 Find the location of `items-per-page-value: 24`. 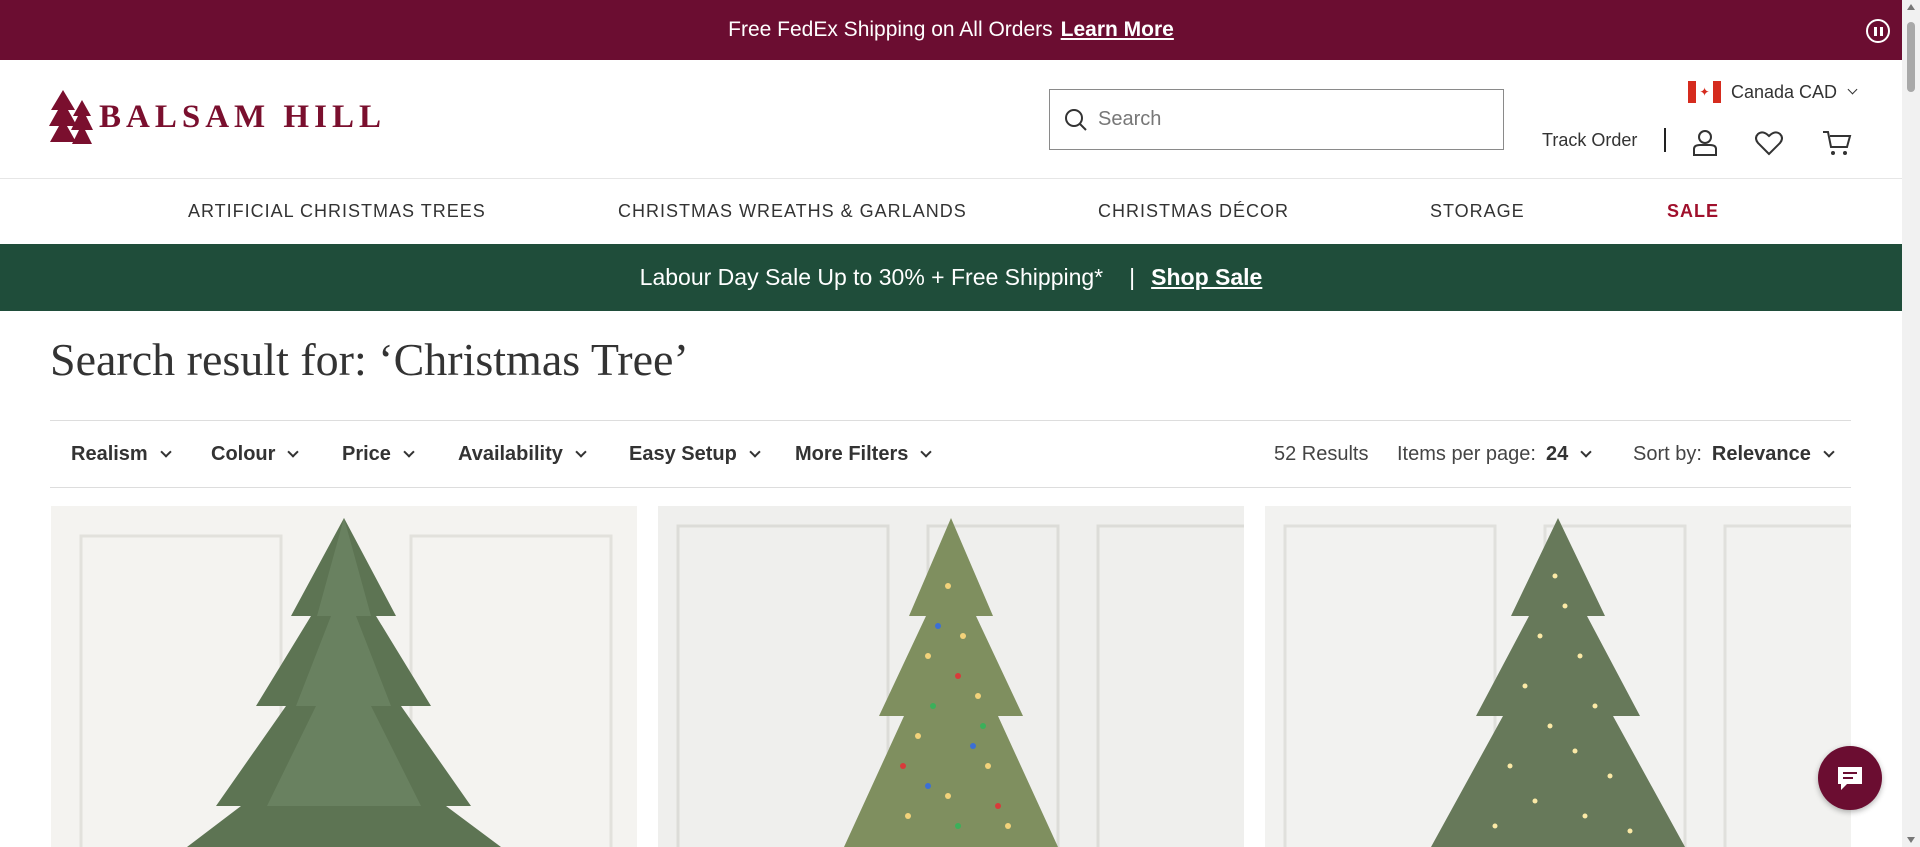

items-per-page-value: 24 is located at coordinates (1557, 454).